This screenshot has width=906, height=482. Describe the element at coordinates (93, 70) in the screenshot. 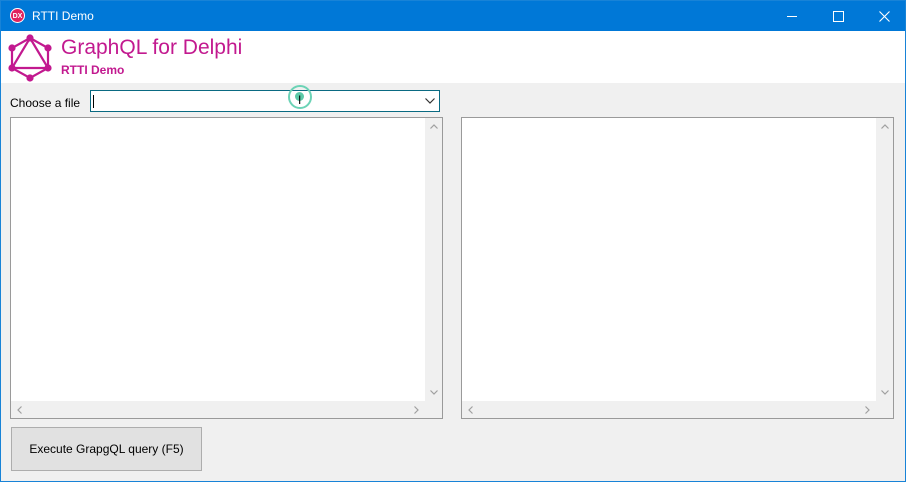

I see `brand-subtitle: RTTI Demo` at that location.